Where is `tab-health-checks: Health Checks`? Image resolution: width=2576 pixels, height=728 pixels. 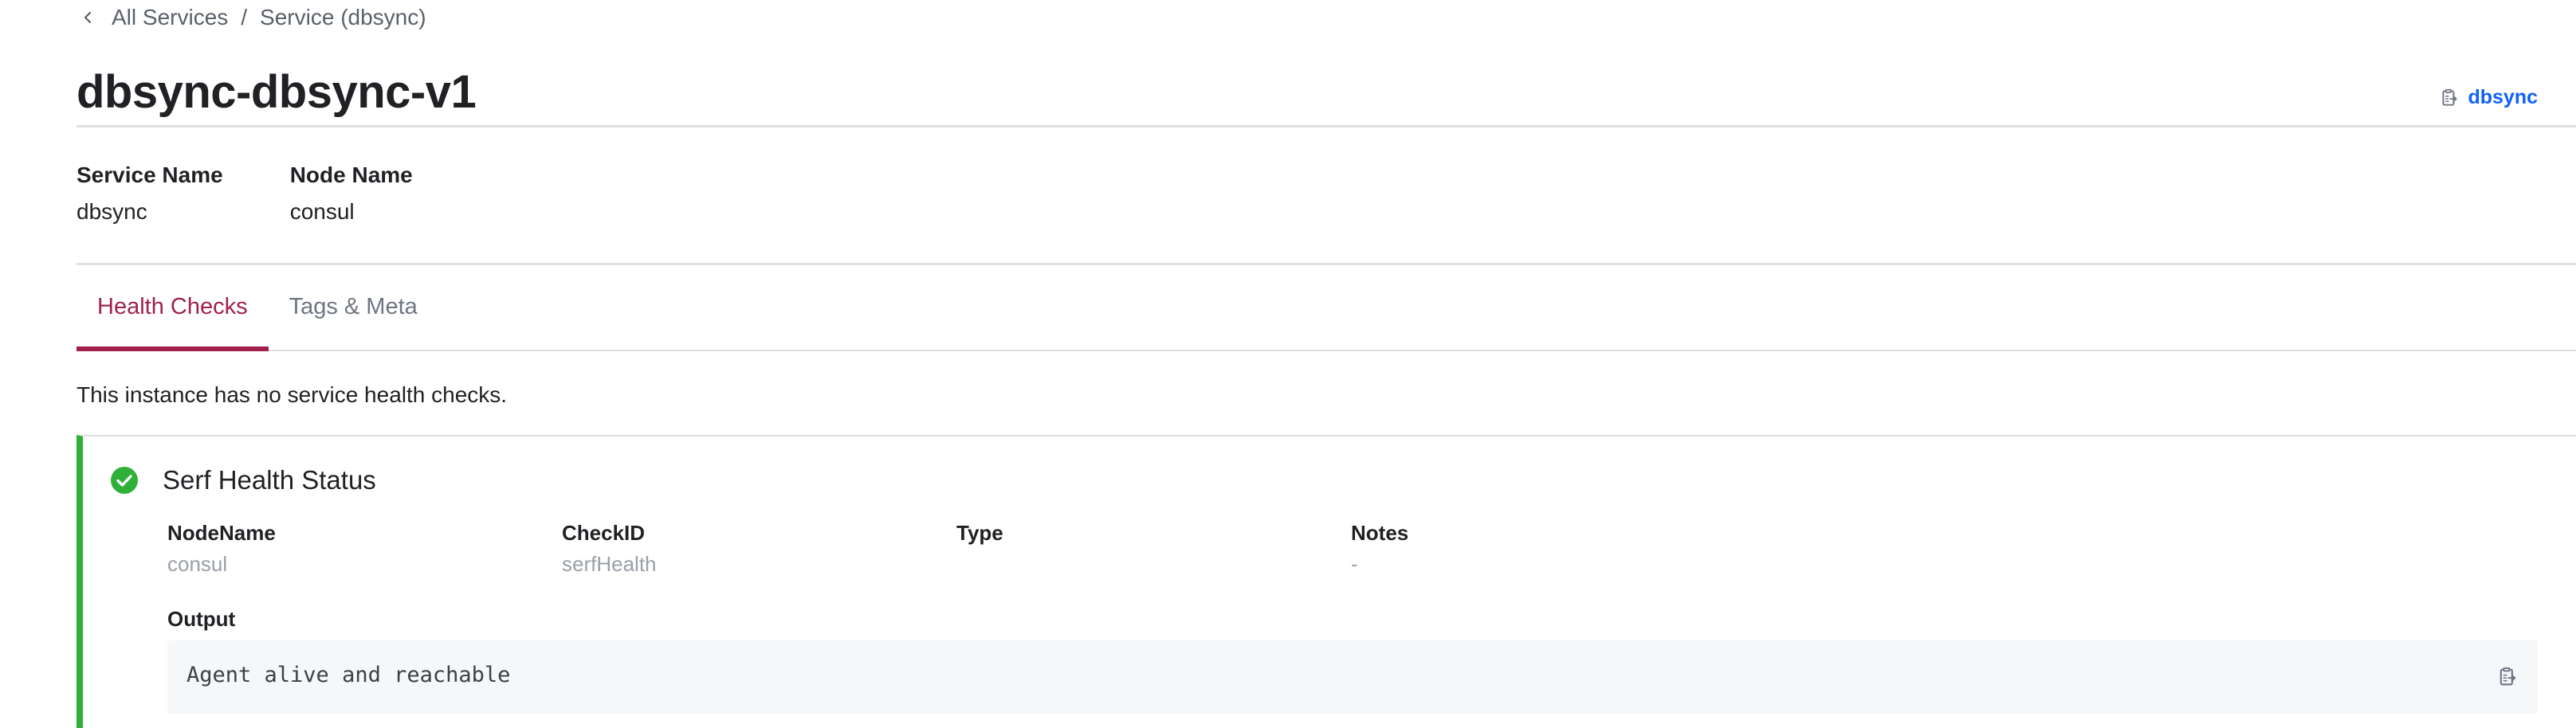 tab-health-checks: Health Checks is located at coordinates (173, 308).